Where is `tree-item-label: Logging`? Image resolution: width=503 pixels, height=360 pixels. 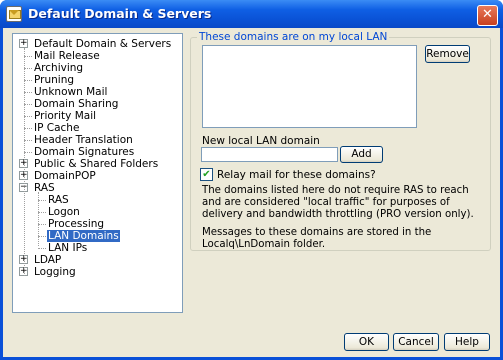 tree-item-label: Logging is located at coordinates (55, 272).